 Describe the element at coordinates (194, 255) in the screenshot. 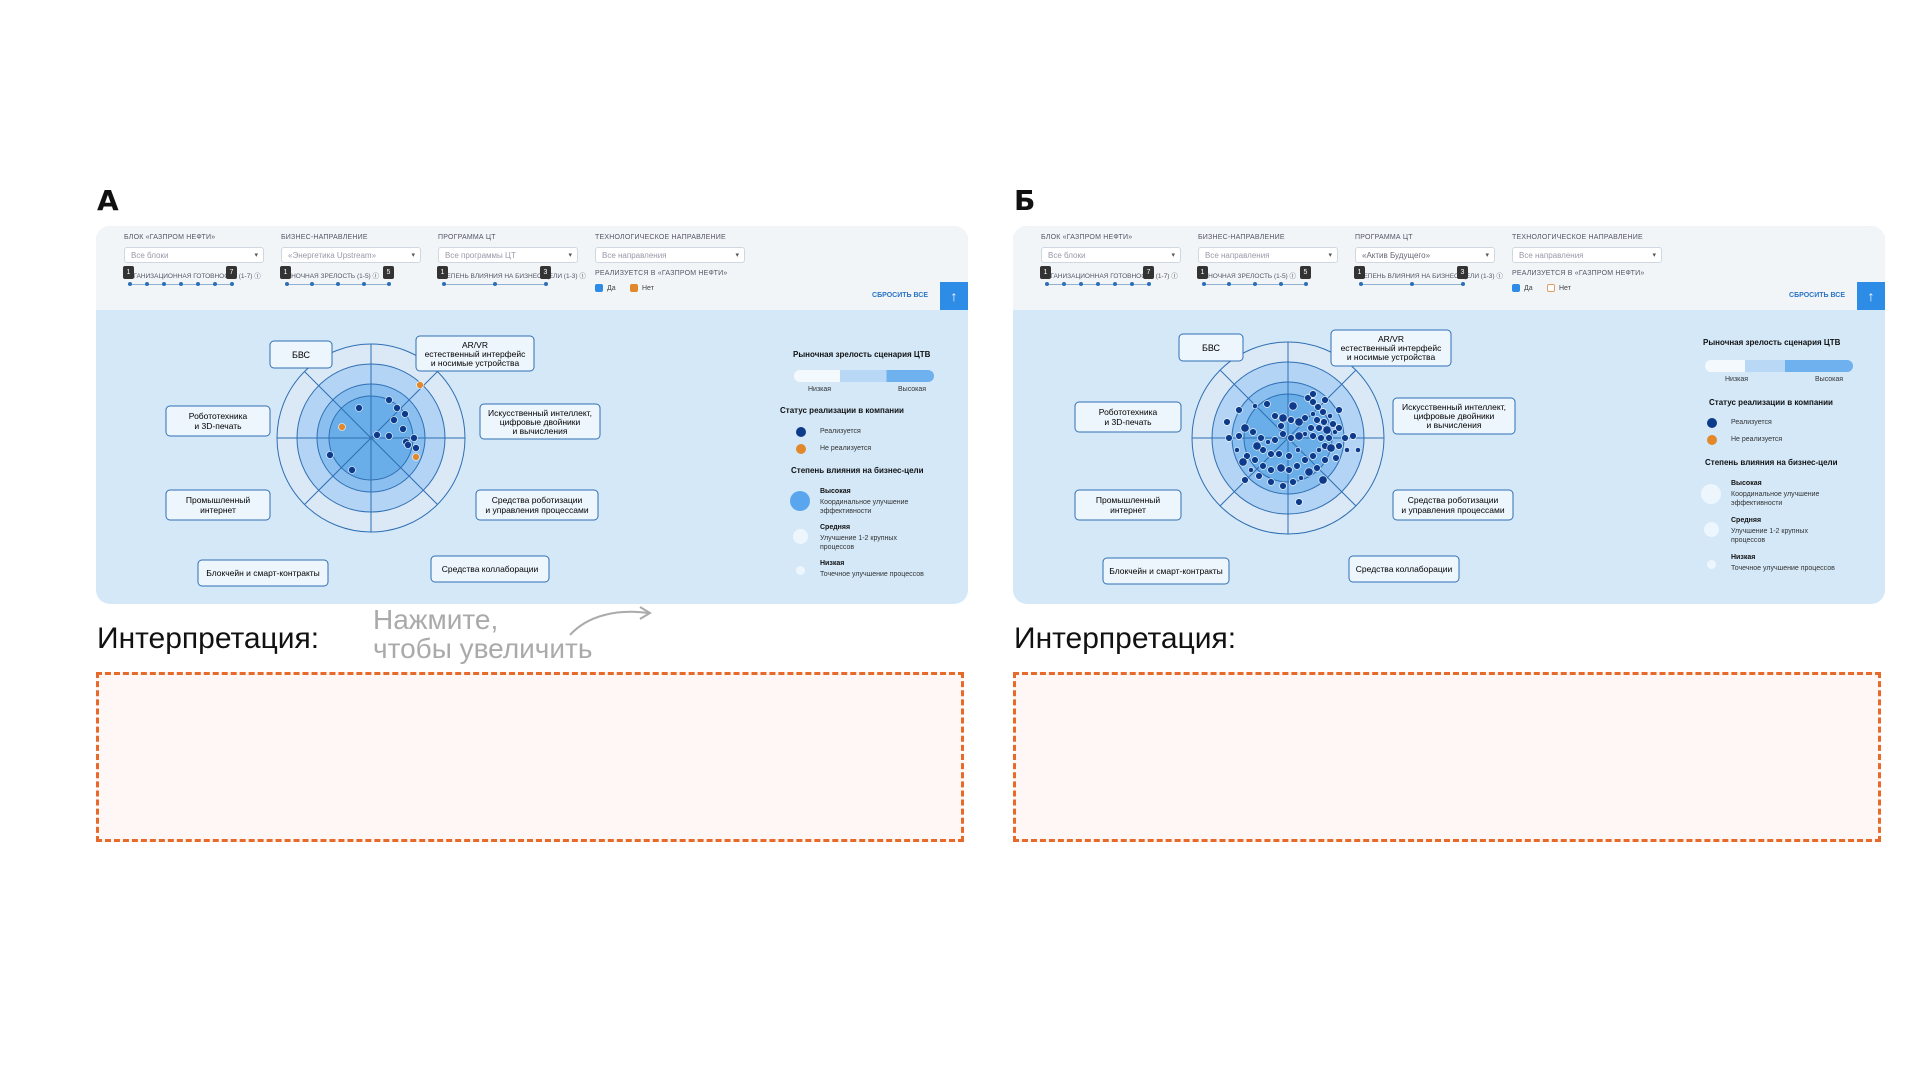

I see `block-select: Все блоки ▾` at that location.